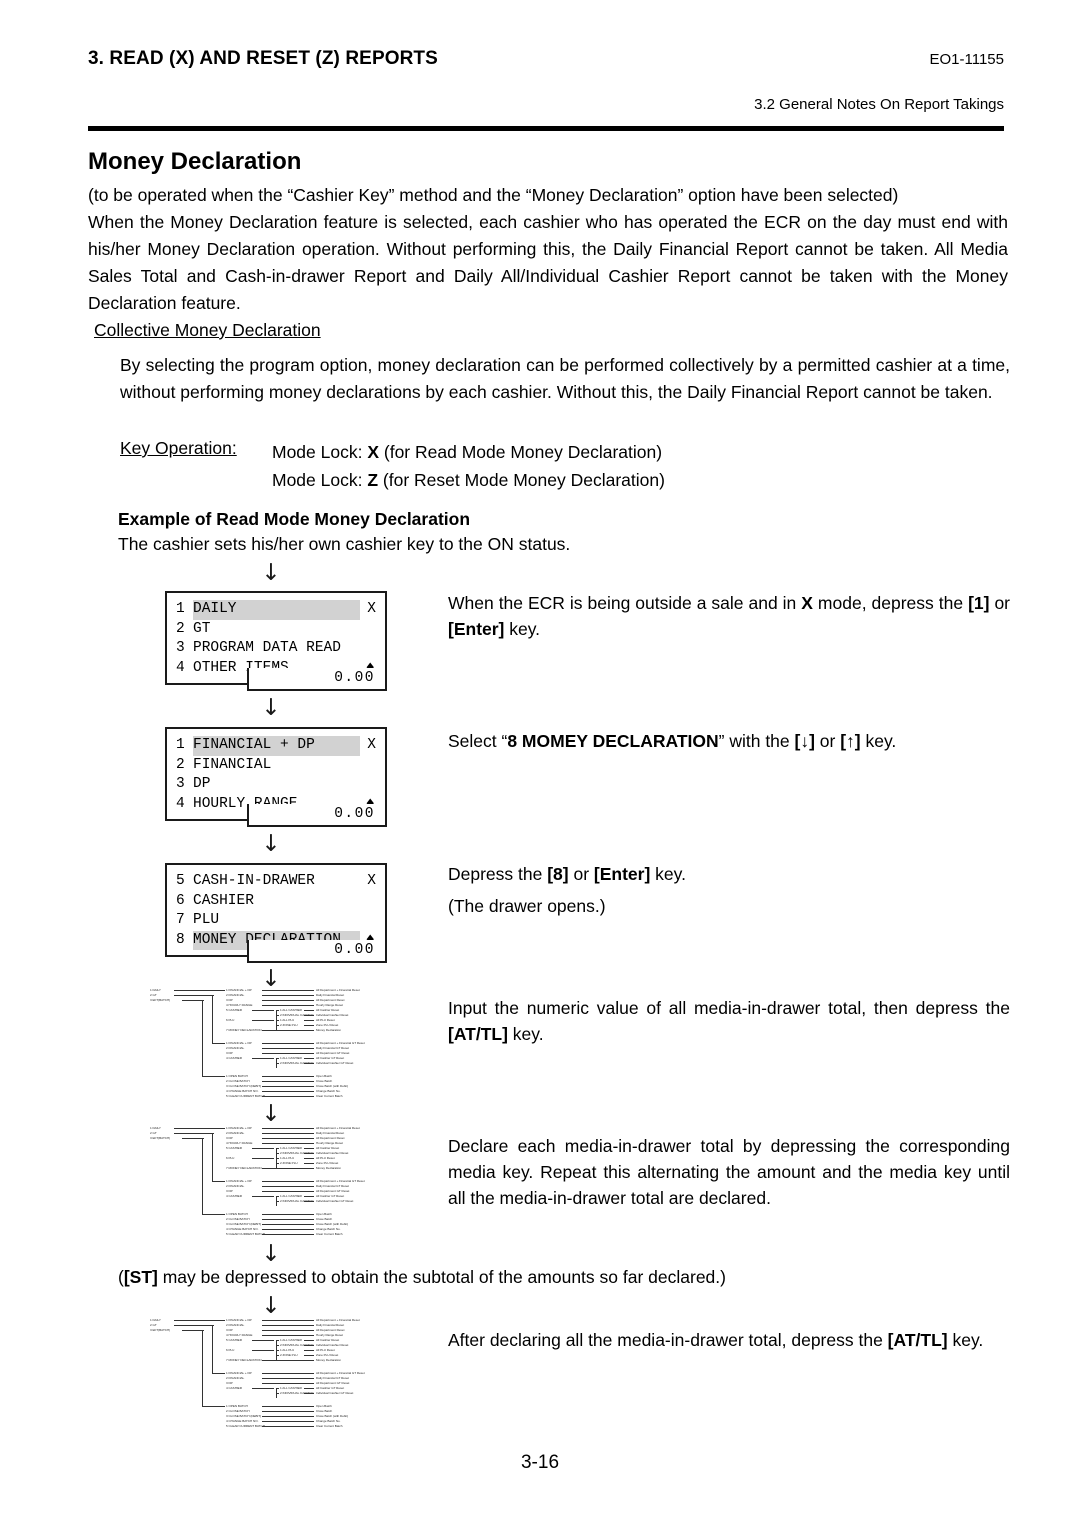 This screenshot has width=1080, height=1528. What do you see at coordinates (180, 900) in the screenshot?
I see `lcd-item-number: 6` at bounding box center [180, 900].